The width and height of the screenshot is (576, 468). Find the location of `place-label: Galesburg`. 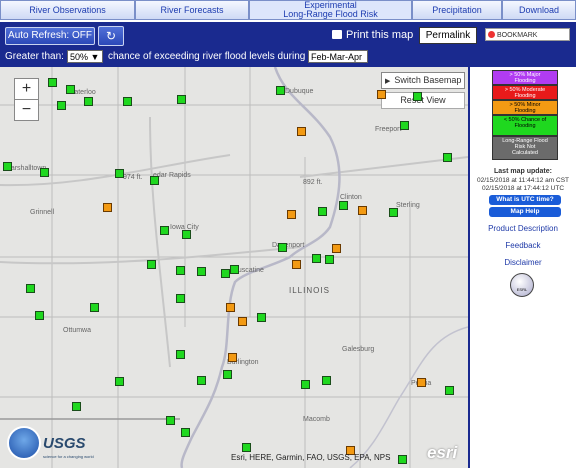

place-label: Galesburg is located at coordinates (358, 349).